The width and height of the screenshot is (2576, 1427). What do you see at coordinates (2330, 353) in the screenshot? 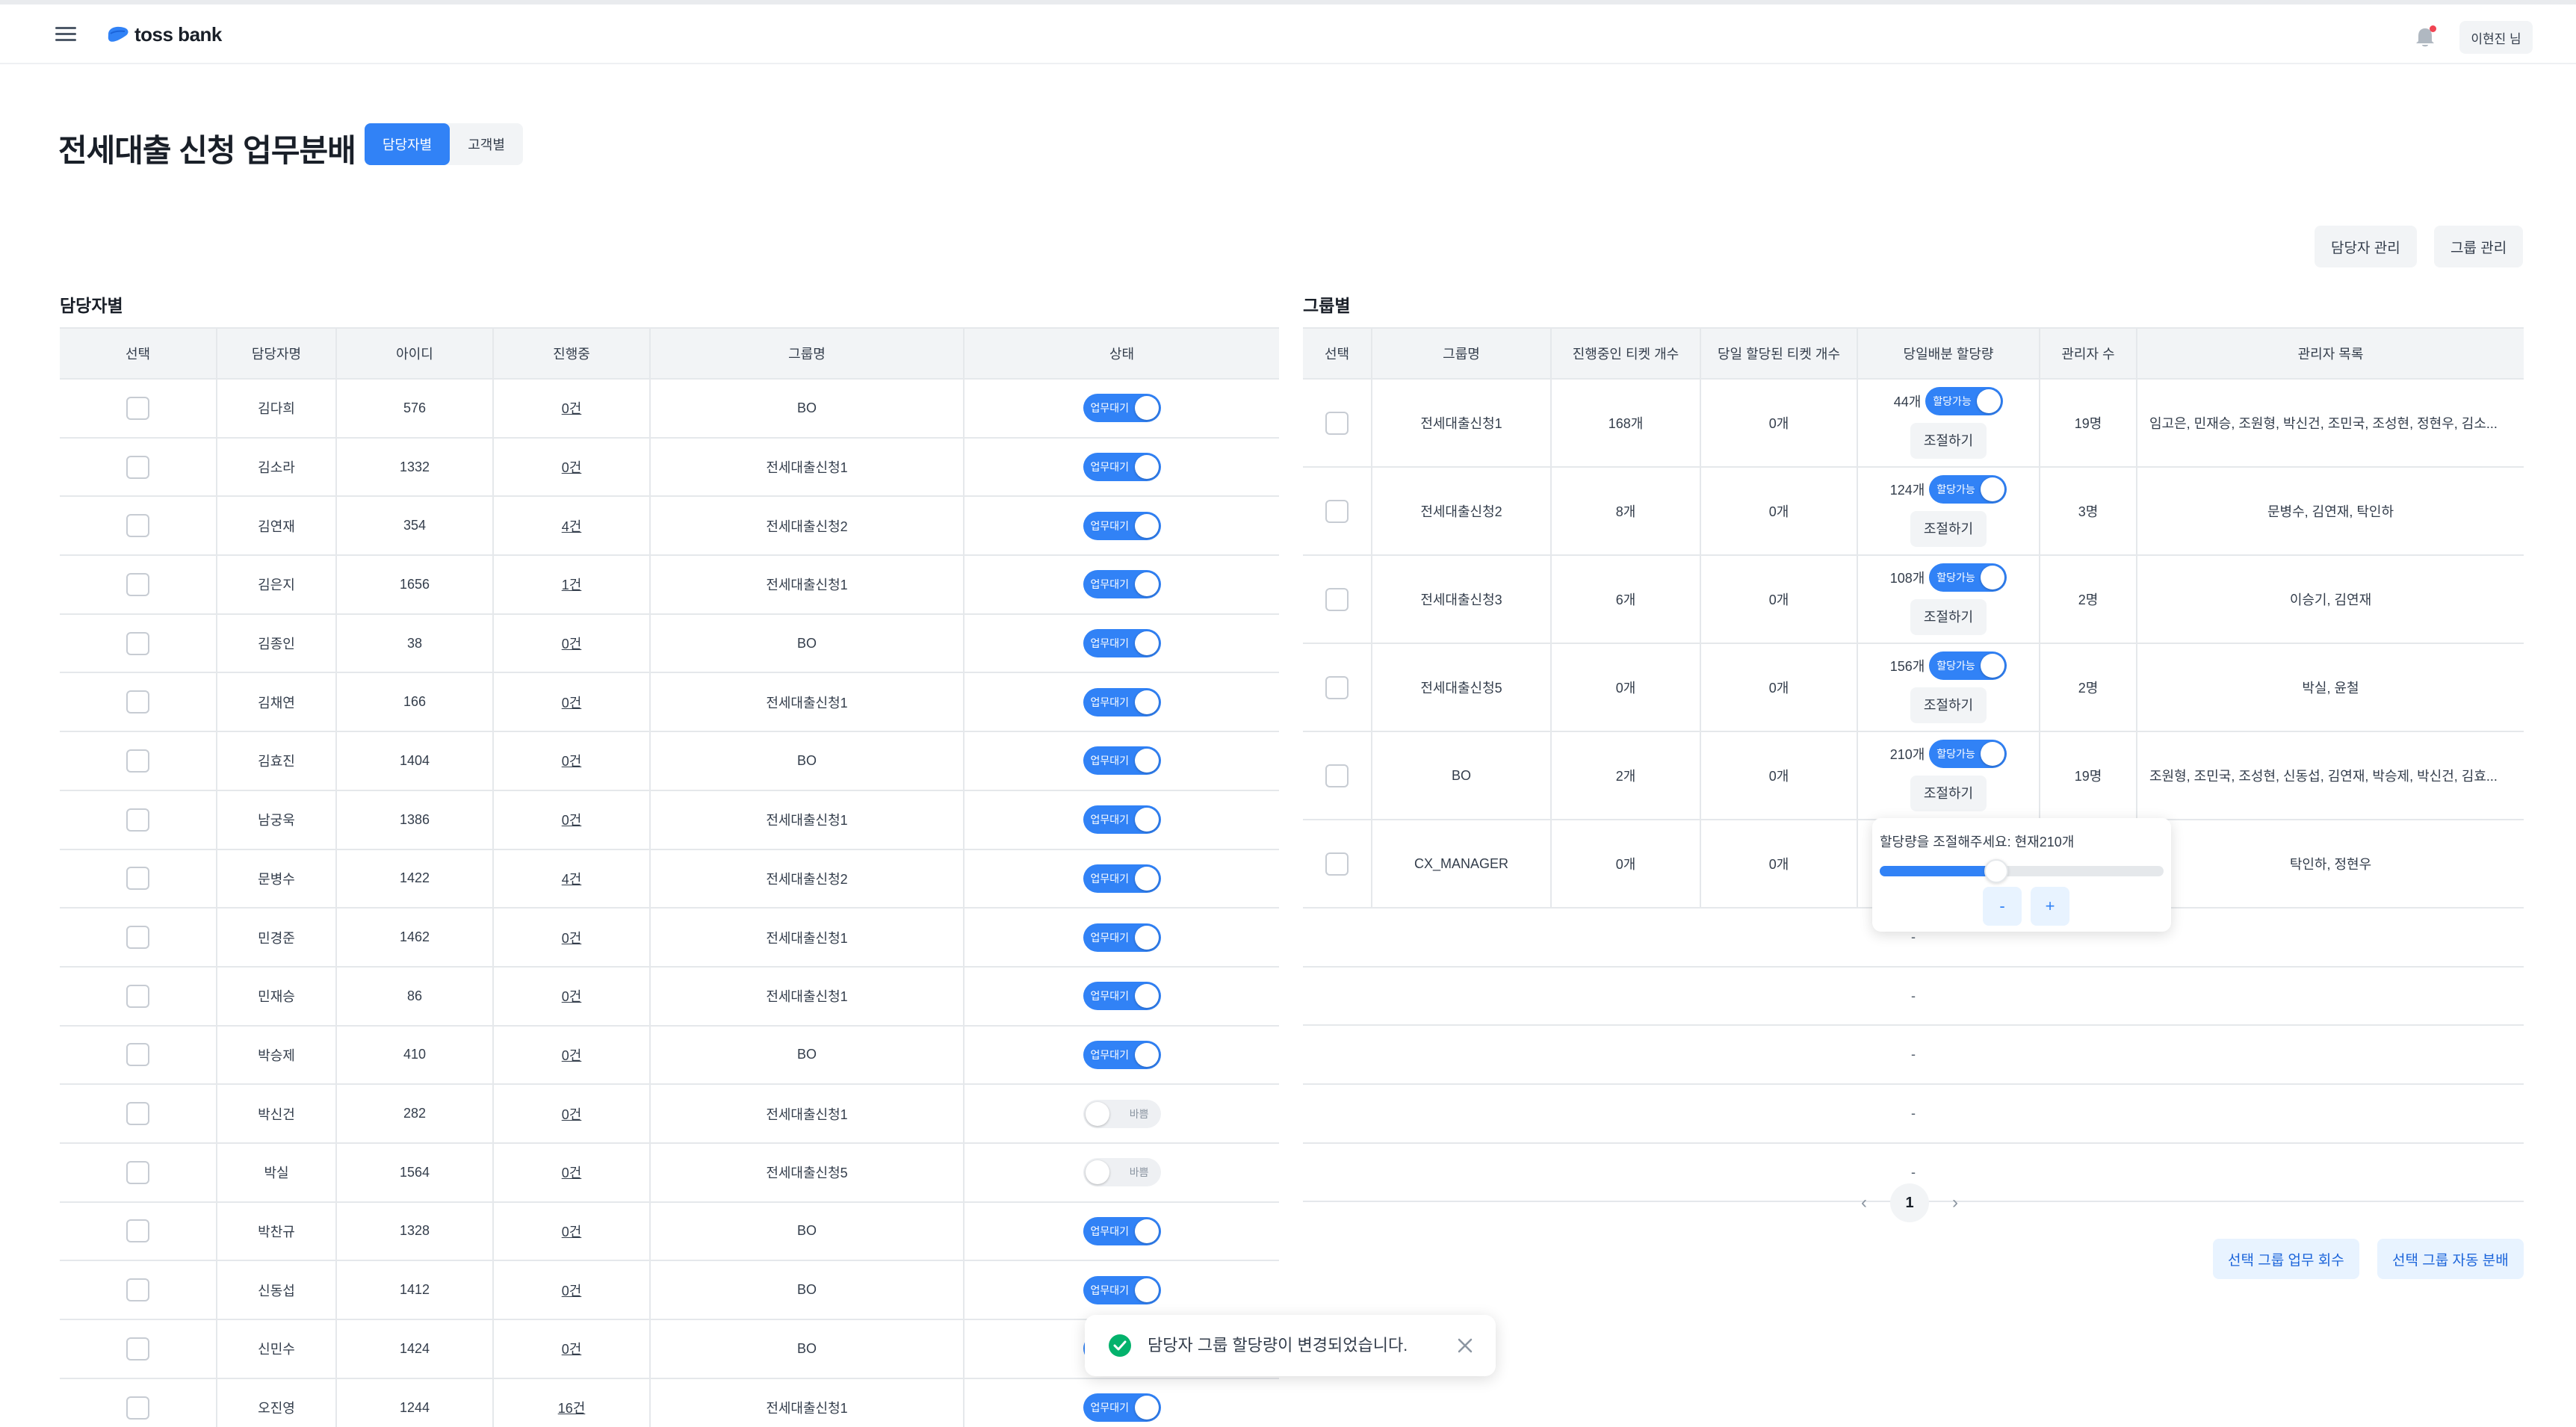
I see `col-admin-list: 관리자 목록` at bounding box center [2330, 353].